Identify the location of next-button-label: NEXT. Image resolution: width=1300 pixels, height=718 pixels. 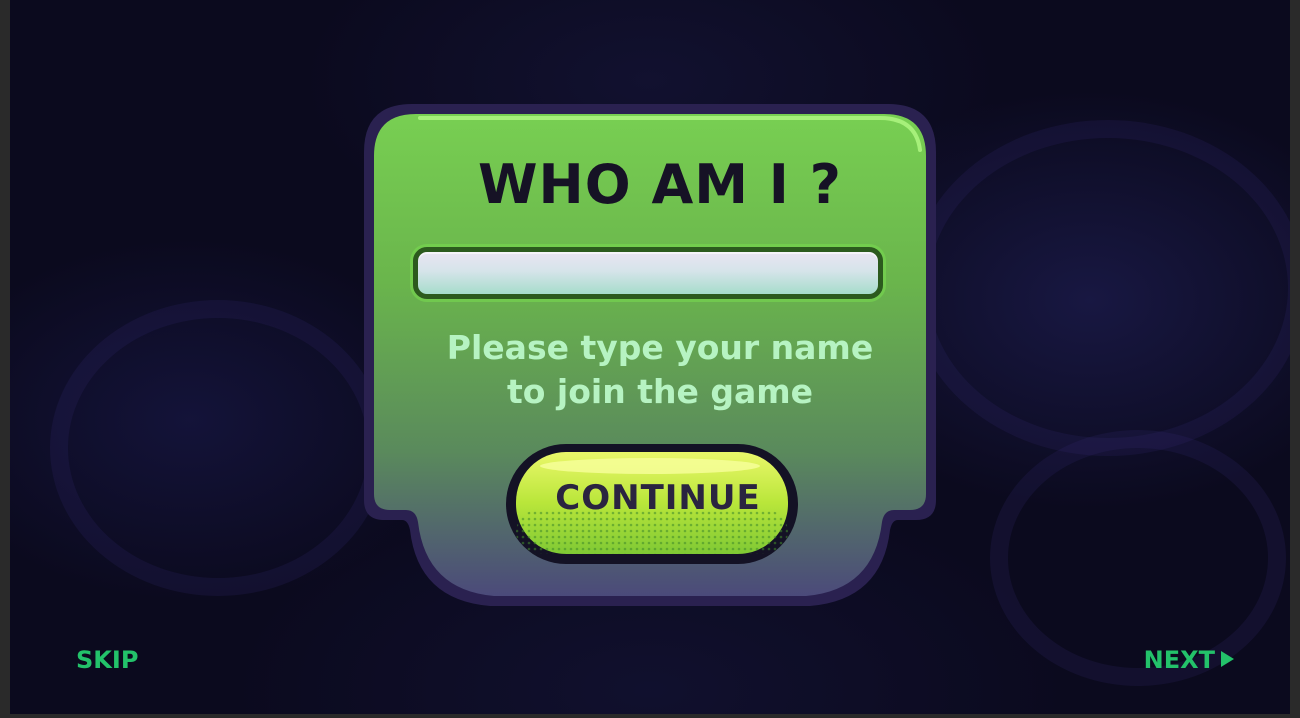
(1179, 660).